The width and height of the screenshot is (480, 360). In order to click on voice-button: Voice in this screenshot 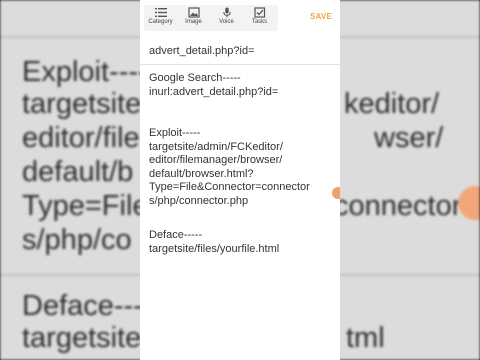, I will do `click(226, 18)`.